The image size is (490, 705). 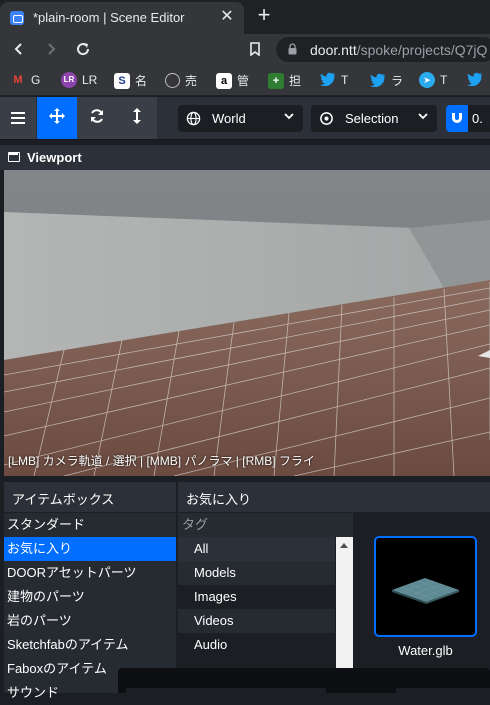 I want to click on telegram-icon: ➤, so click(x=427, y=80).